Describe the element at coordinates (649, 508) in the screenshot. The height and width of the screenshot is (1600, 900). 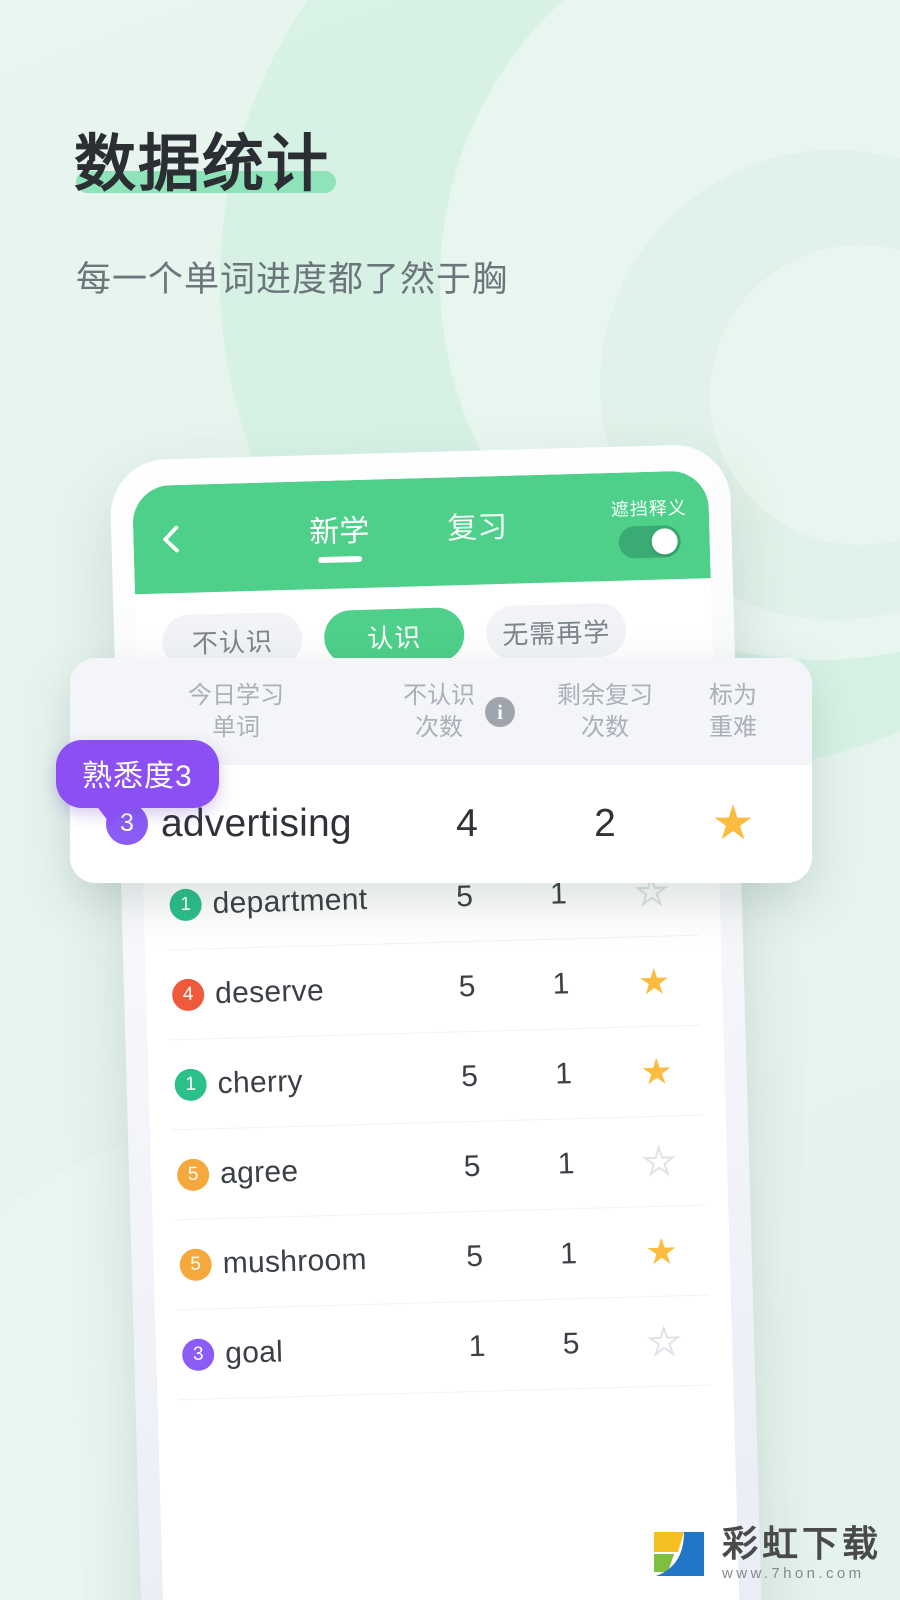
I see `mask-definition-label: 遮挡释义` at that location.